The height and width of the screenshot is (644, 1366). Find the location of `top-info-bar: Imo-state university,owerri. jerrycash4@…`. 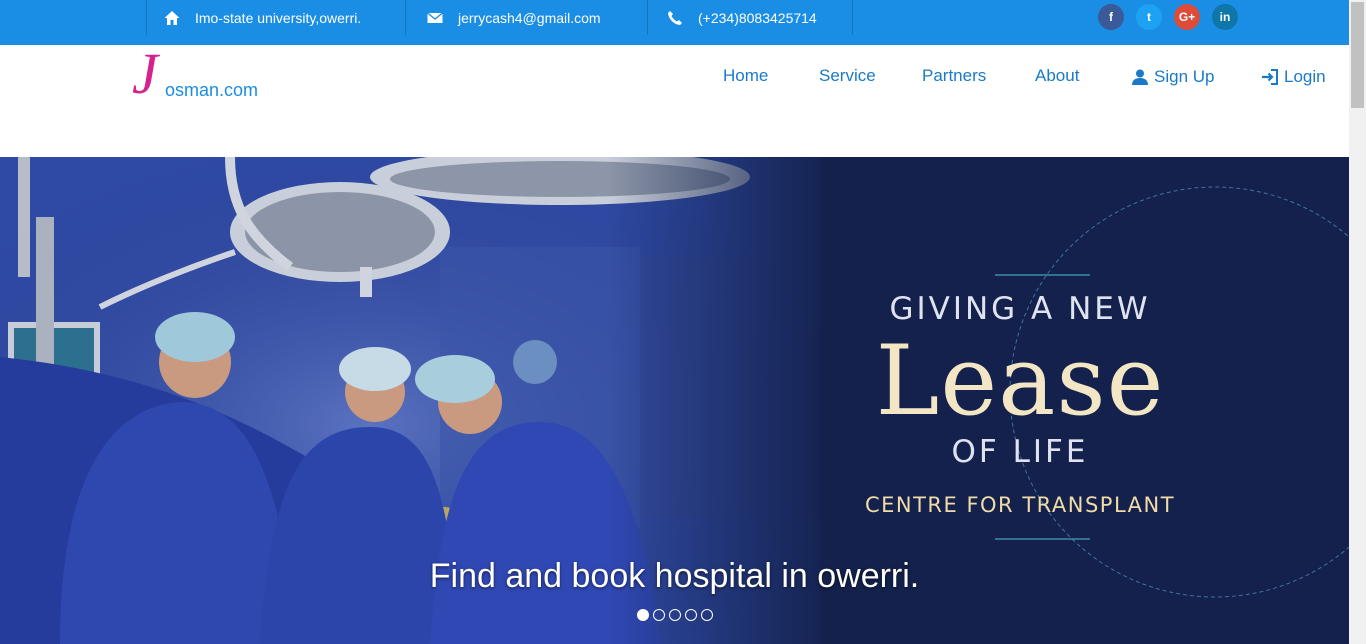

top-info-bar: Imo-state university,owerri. jerrycash4@… is located at coordinates (674, 22).